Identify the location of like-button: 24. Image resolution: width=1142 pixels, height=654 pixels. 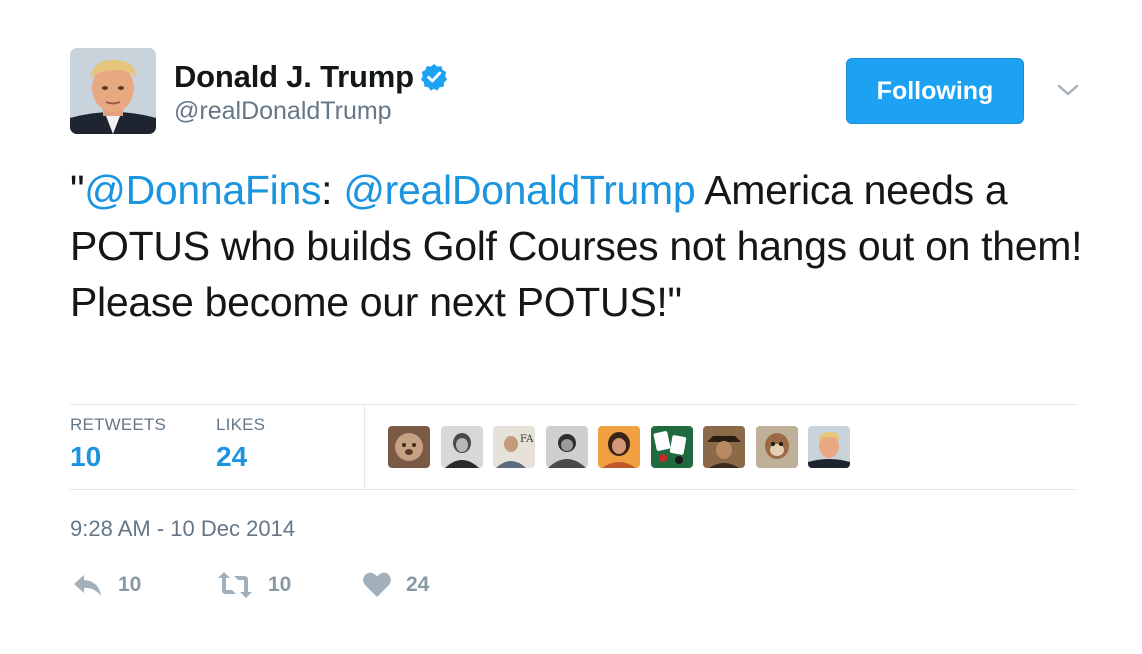
(395, 585).